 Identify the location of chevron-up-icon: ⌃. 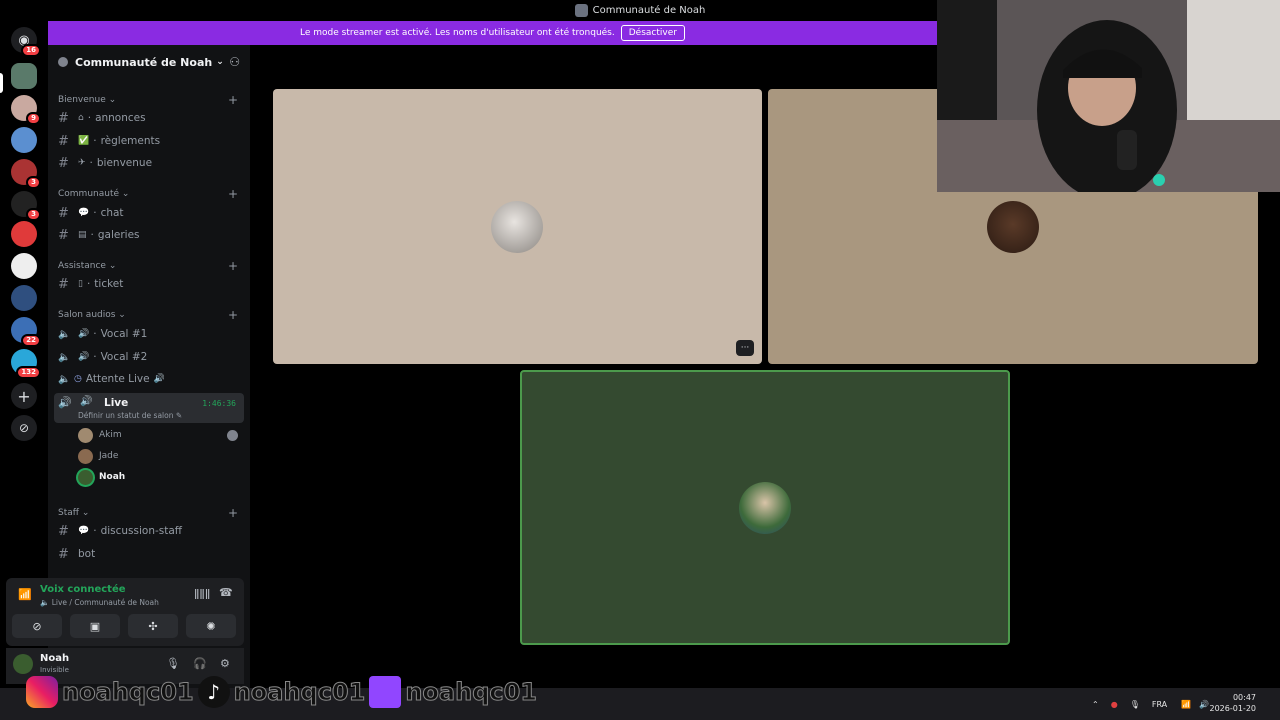
(1095, 704).